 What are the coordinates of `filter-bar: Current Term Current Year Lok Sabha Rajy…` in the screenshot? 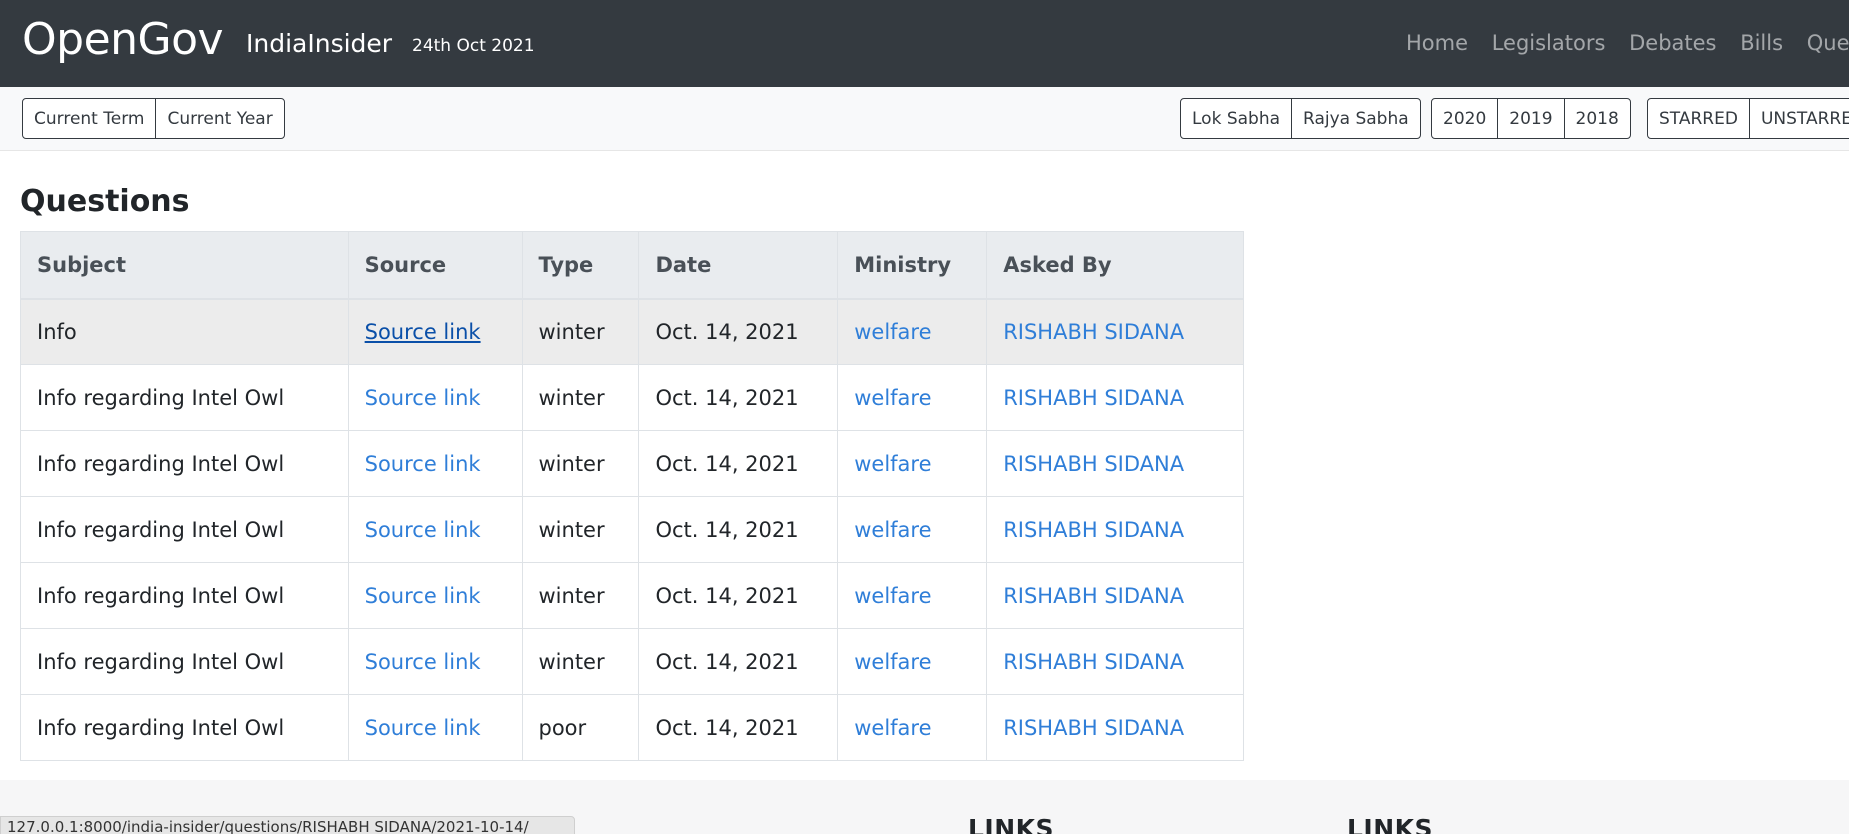 It's located at (924, 119).